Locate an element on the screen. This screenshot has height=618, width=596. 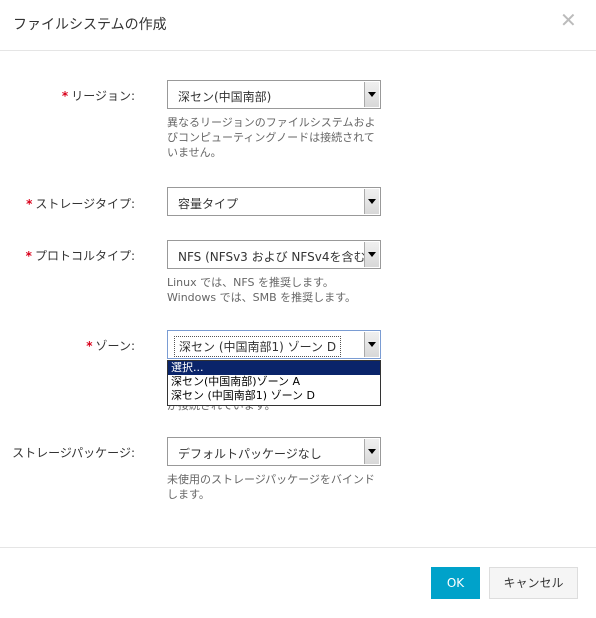
dialog-header: ファイルシステムの作成 ✕ is located at coordinates (298, 25).